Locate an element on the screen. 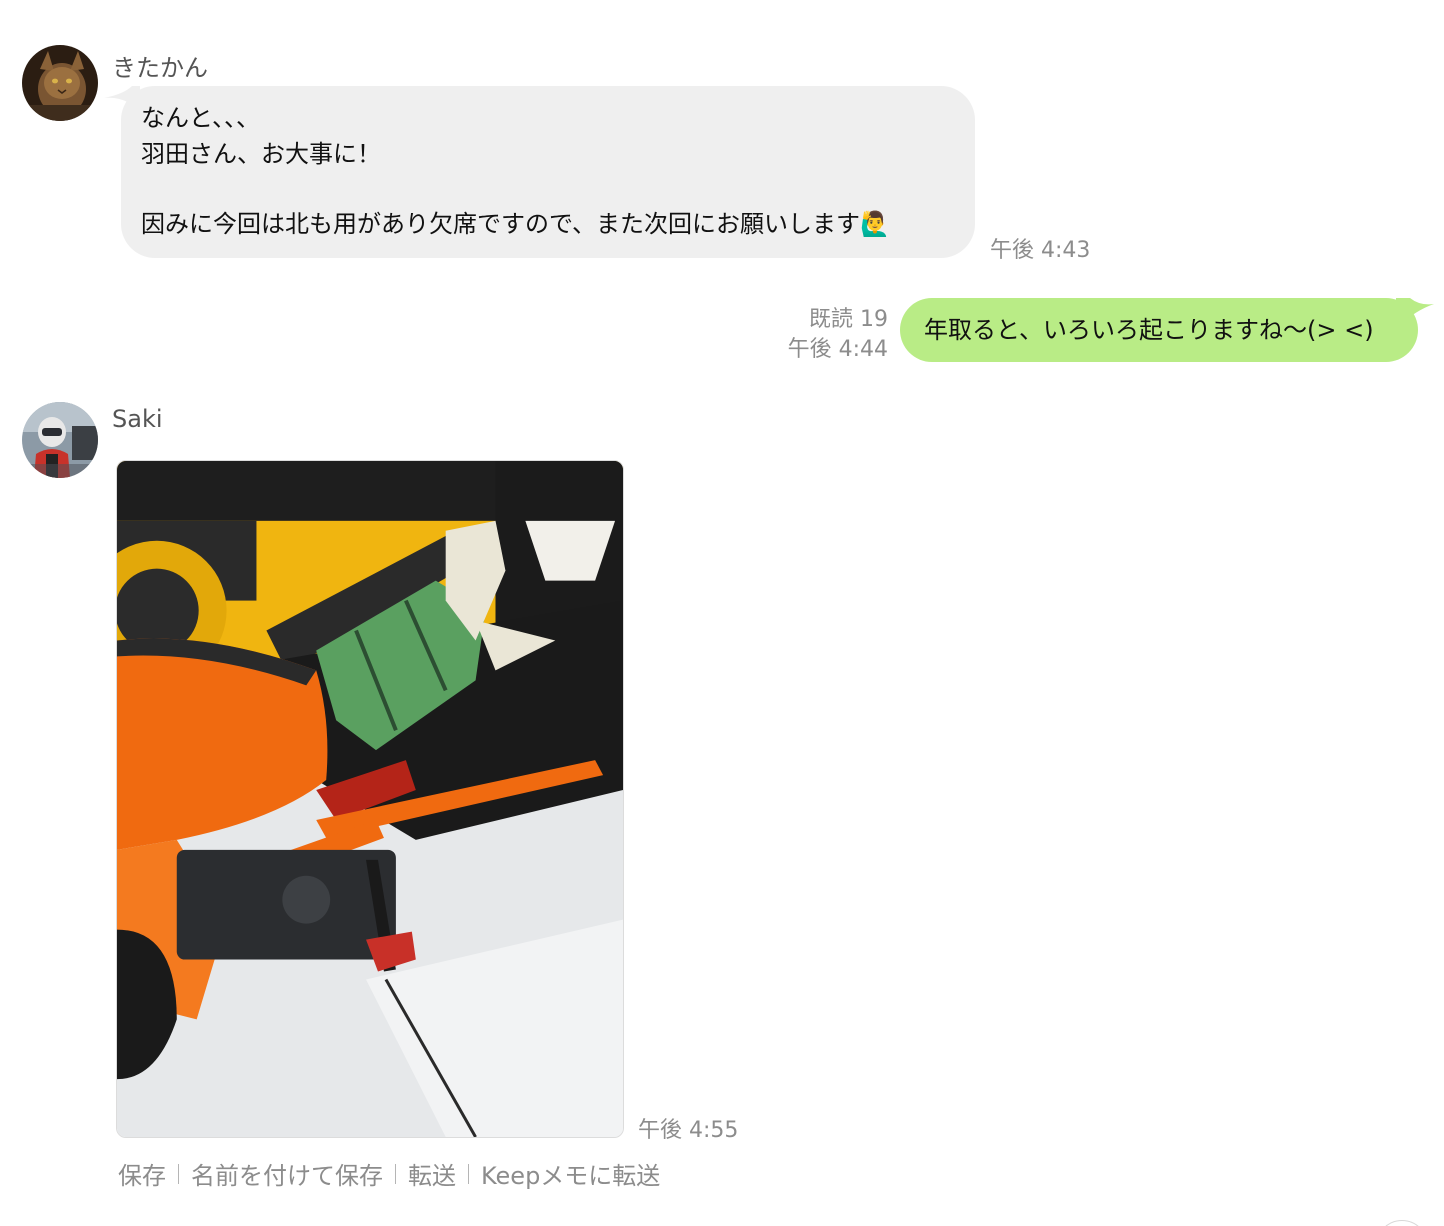  message-text: 年取ると、いろいろ起こりますね〜(> <) is located at coordinates (1149, 330).